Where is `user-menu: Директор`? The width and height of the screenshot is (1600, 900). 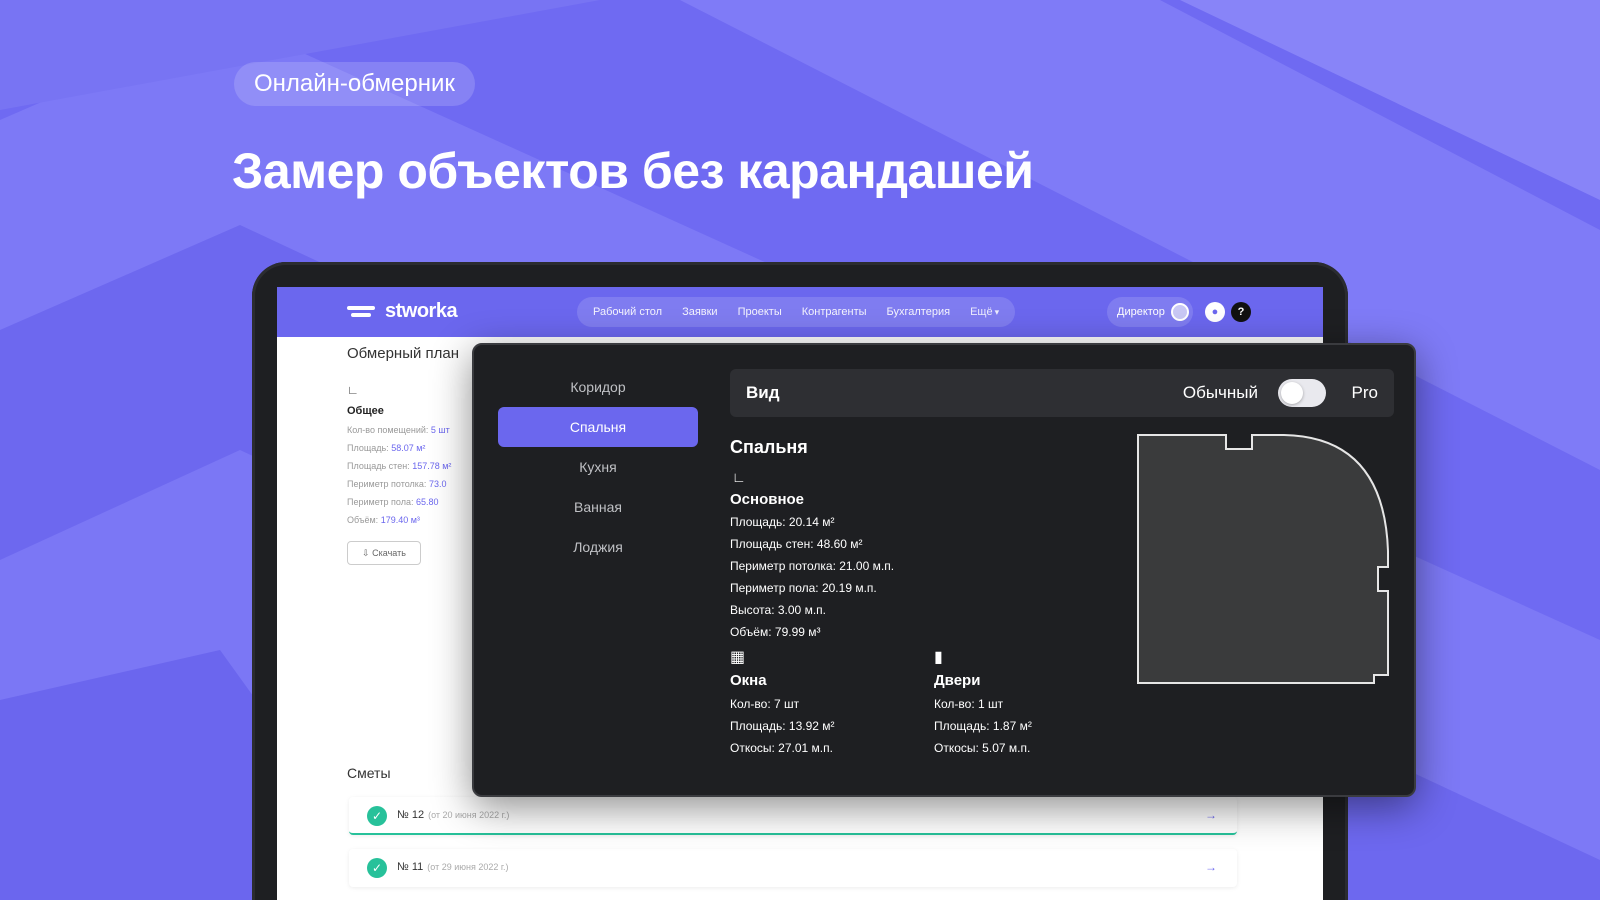 user-menu: Директор is located at coordinates (1150, 312).